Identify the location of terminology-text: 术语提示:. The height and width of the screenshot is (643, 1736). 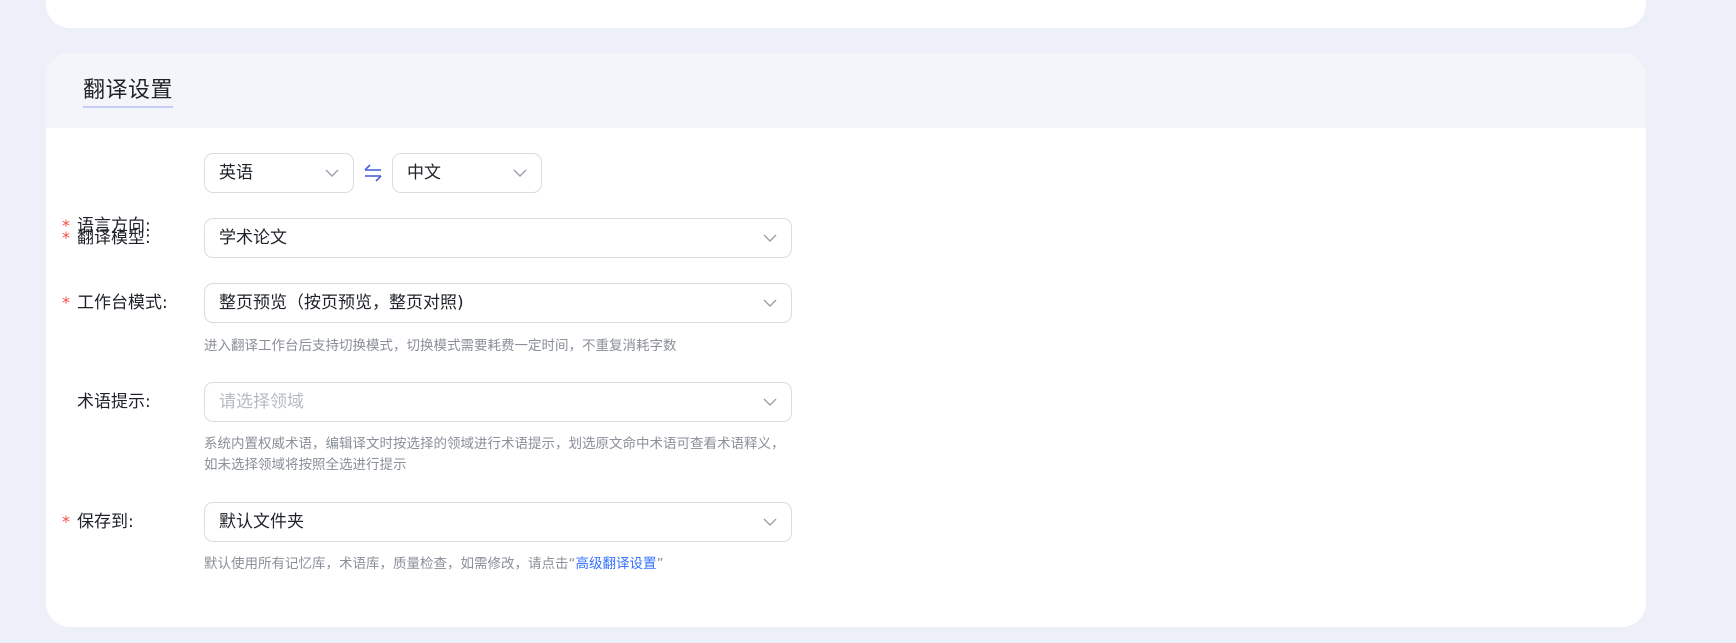
(114, 402).